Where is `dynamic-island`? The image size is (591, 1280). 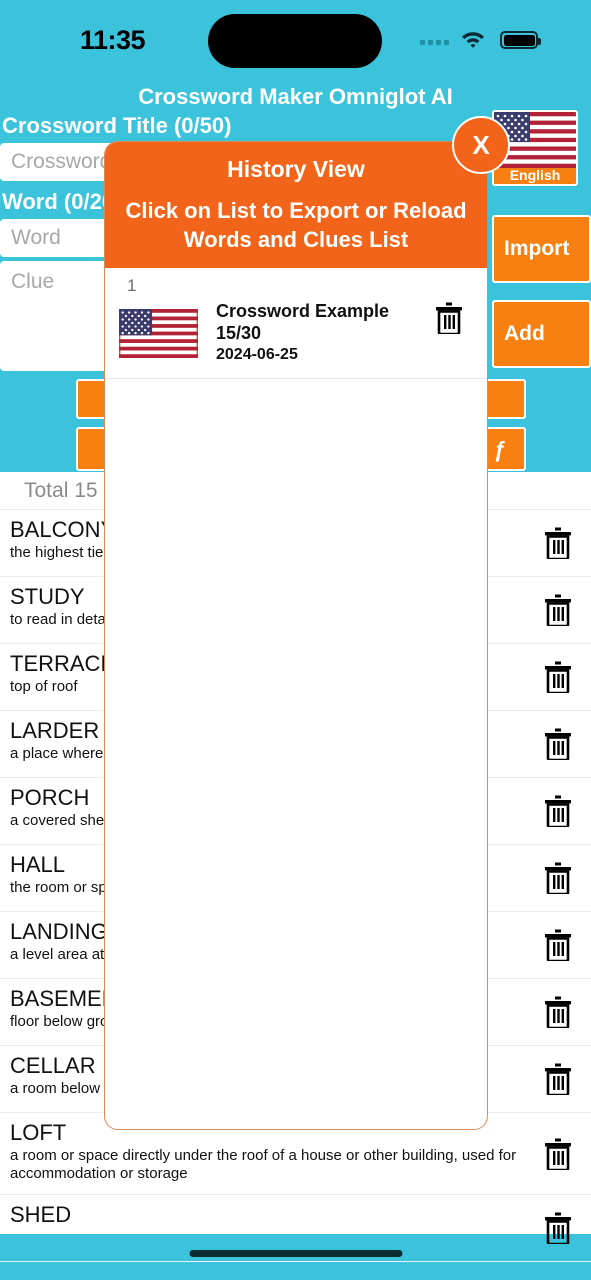 dynamic-island is located at coordinates (295, 41).